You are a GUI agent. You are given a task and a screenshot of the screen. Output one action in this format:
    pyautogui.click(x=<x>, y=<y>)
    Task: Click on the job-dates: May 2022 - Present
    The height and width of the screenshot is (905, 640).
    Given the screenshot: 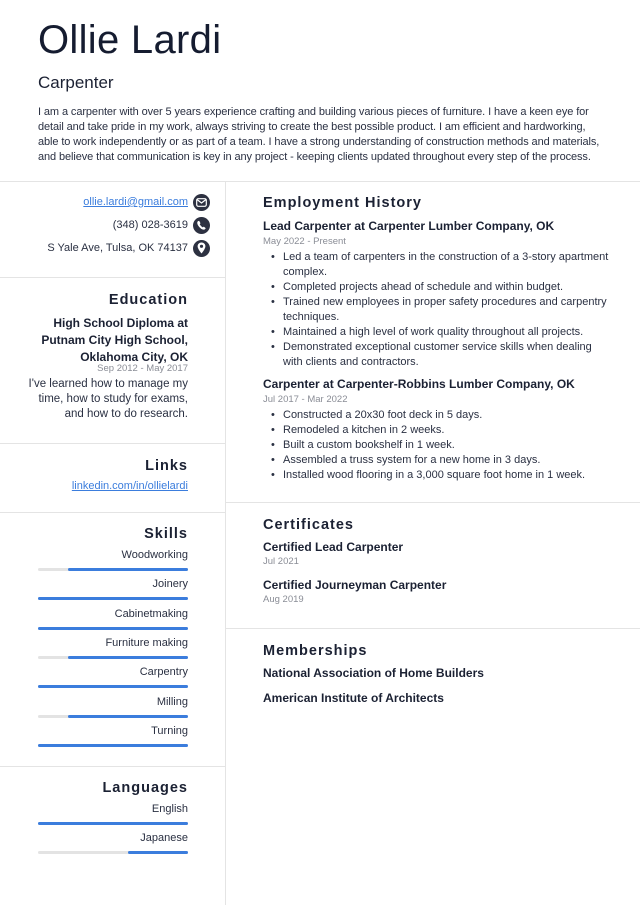 What is the action you would take?
    pyautogui.click(x=304, y=241)
    